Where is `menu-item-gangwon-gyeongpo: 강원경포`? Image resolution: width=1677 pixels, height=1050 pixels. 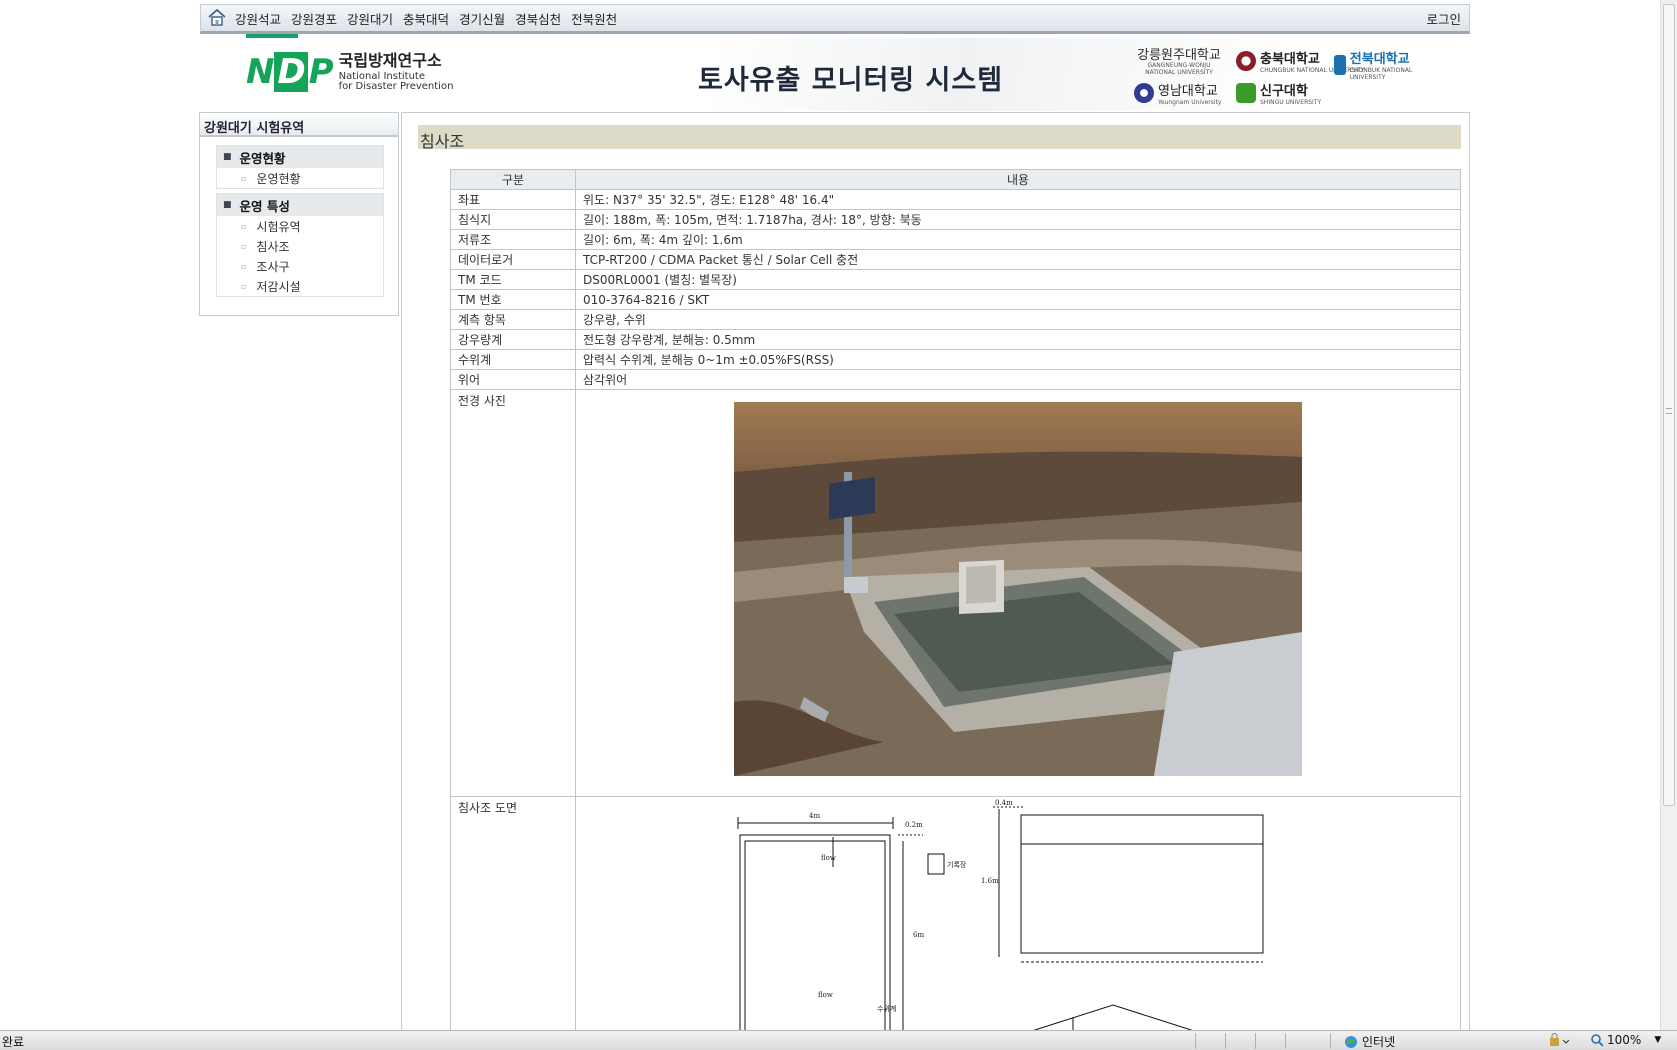 menu-item-gangwon-gyeongpo: 강원경포 is located at coordinates (314, 18).